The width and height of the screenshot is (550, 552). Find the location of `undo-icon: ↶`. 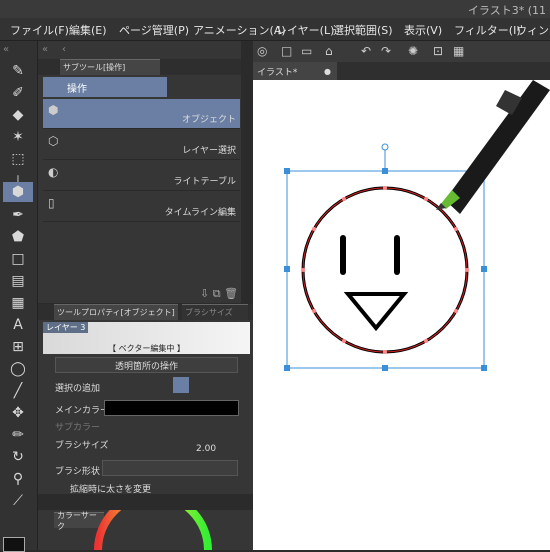

undo-icon: ↶ is located at coordinates (366, 51).